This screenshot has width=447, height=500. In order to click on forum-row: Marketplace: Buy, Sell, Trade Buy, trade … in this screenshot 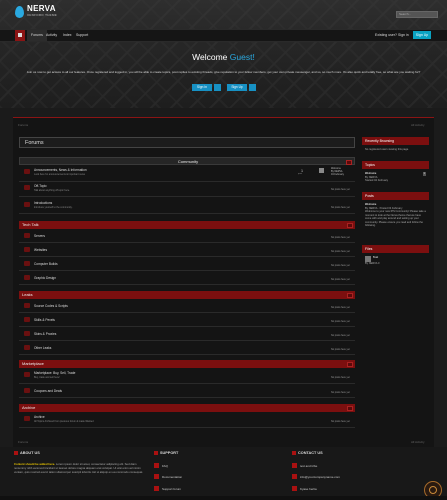, I will do `click(187, 377)`.